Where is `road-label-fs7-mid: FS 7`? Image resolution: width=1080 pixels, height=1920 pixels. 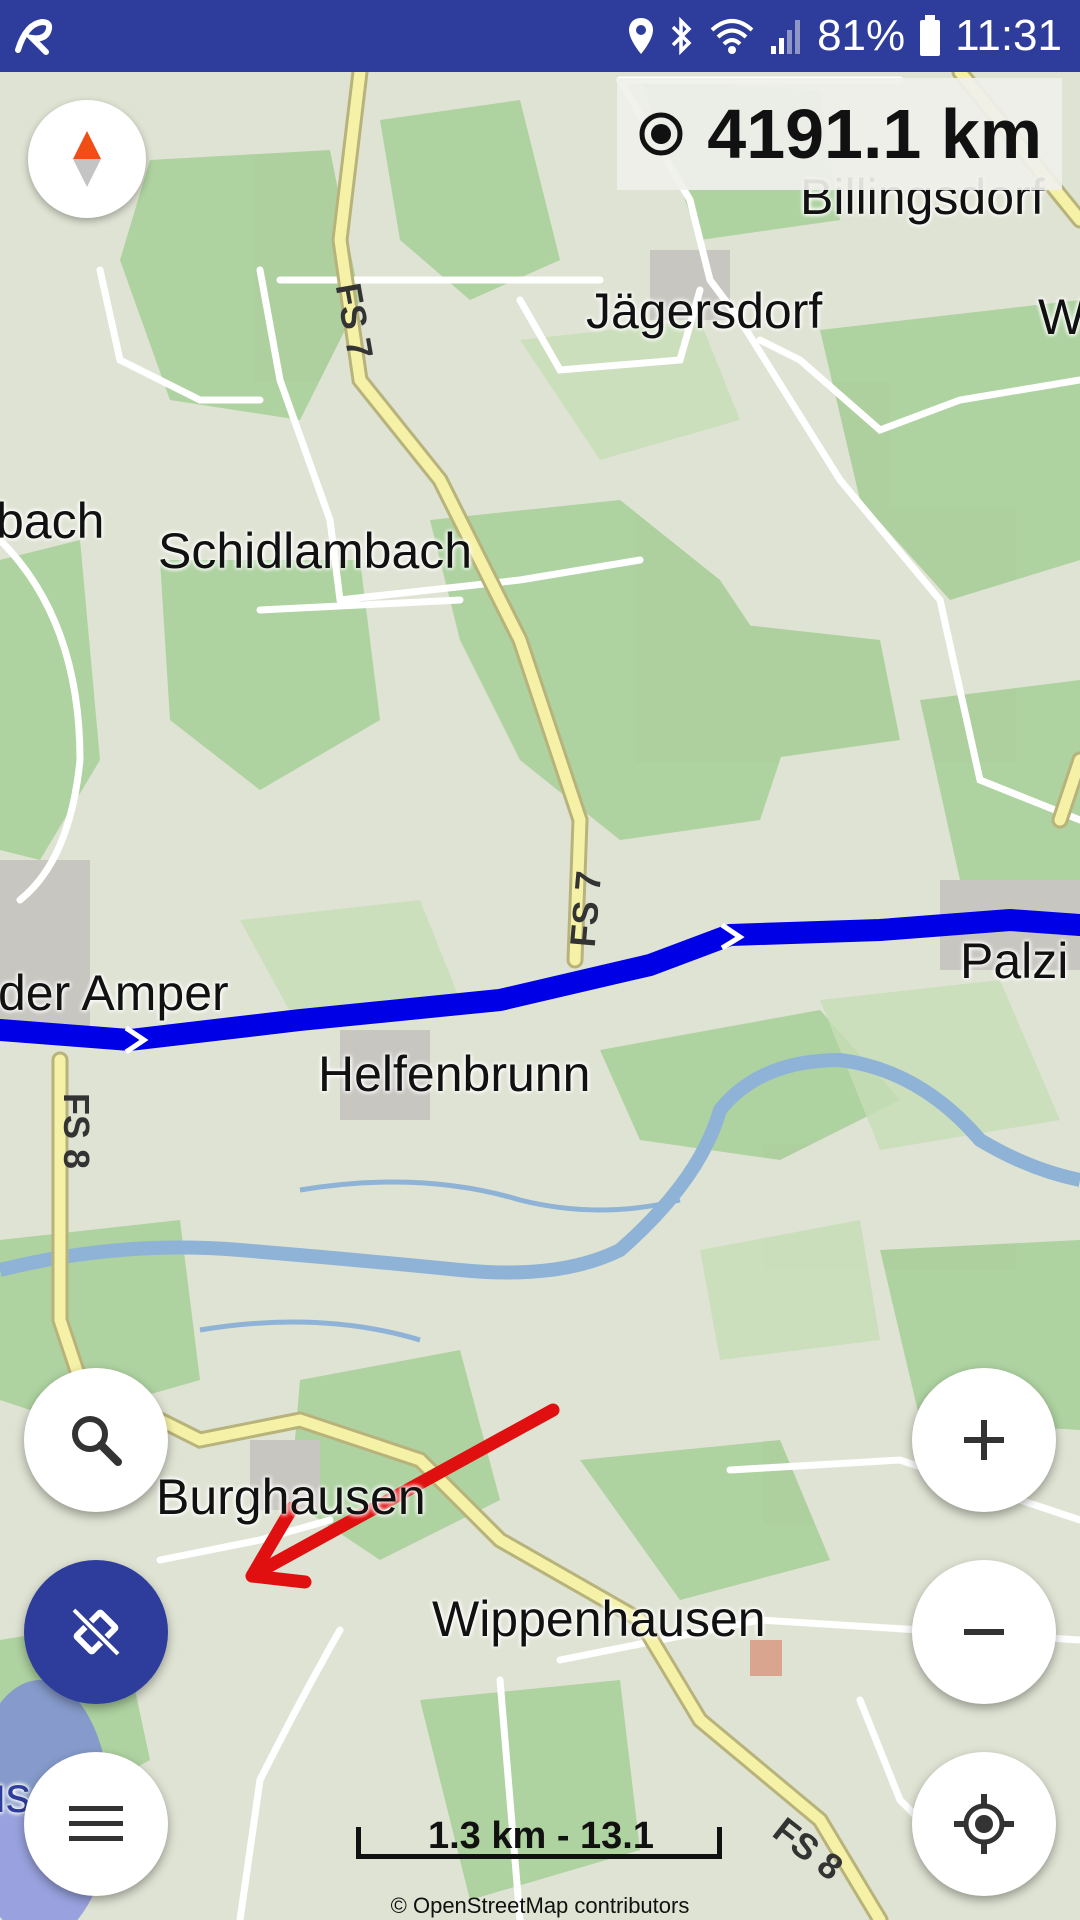 road-label-fs7-mid: FS 7 is located at coordinates (585, 909).